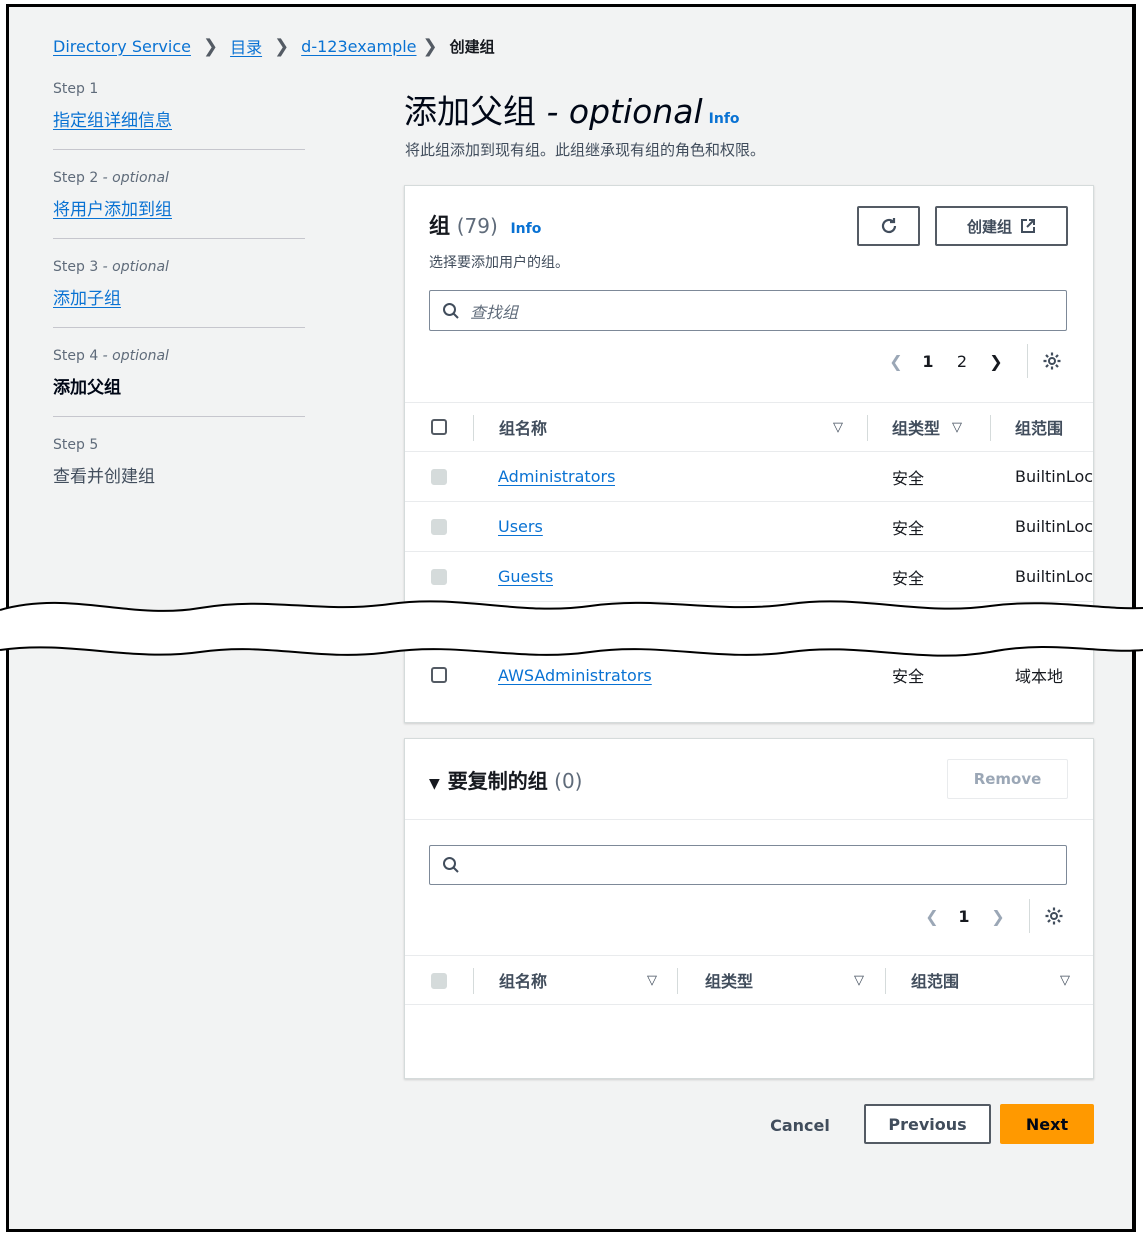 The height and width of the screenshot is (1237, 1143). What do you see at coordinates (1007, 779) in the screenshot?
I see `remove-button: Remove` at bounding box center [1007, 779].